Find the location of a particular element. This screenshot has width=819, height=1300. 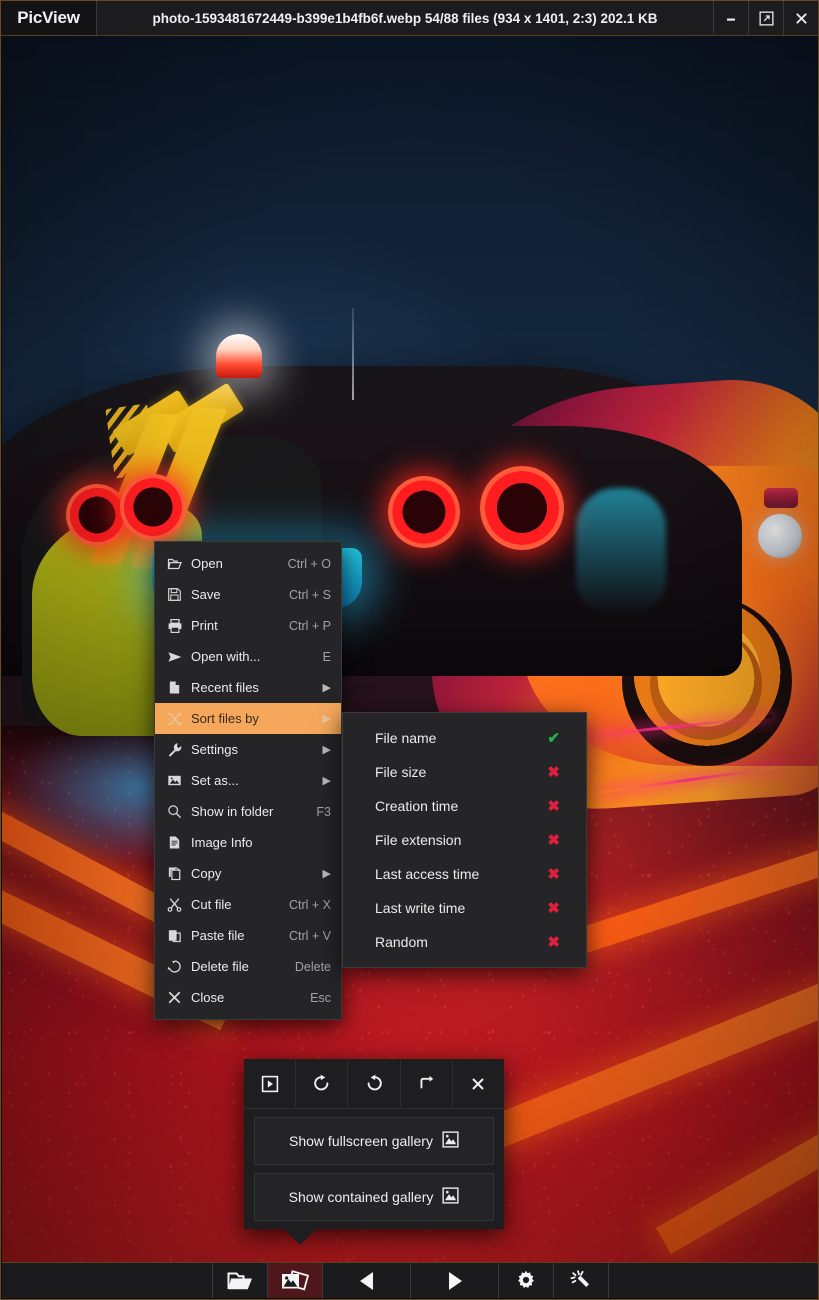

sort-option-last-access-time: Last access time ✖ is located at coordinates (464, 874).